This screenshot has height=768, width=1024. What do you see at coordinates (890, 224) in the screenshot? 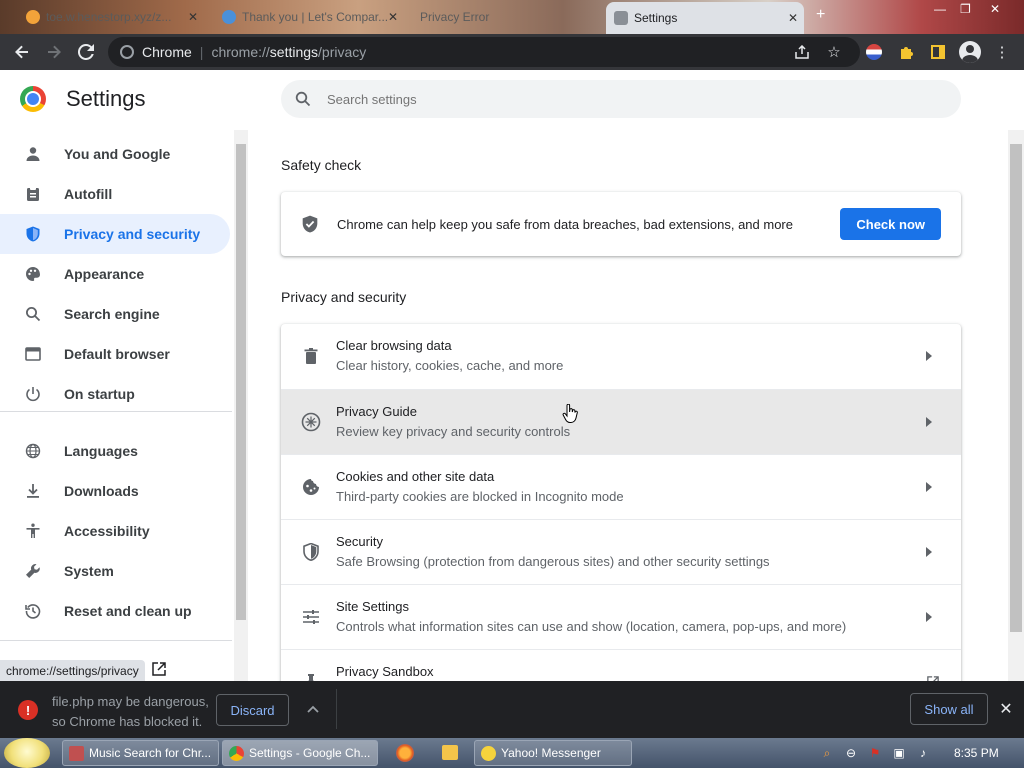
I see `check-now-button: Check now` at bounding box center [890, 224].